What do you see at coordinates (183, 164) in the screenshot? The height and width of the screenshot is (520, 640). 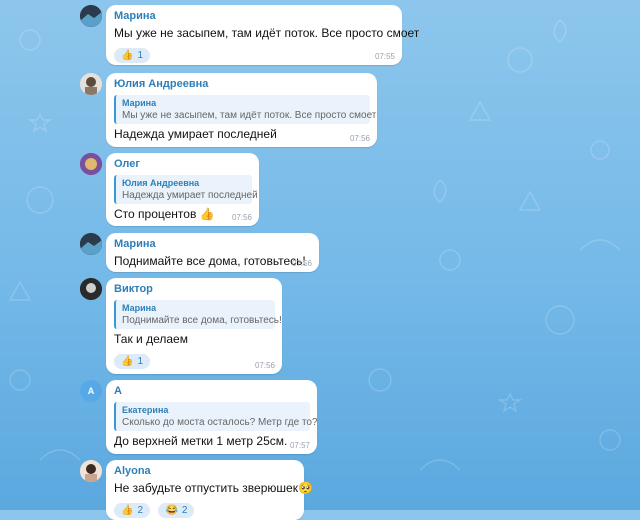 I see `sender-name: Олег` at bounding box center [183, 164].